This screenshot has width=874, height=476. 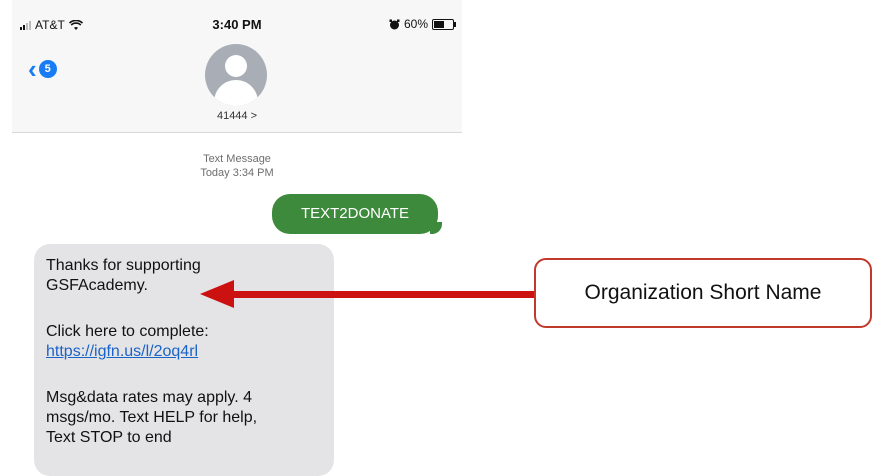 I want to click on back-button: ‹ 5, so click(x=42, y=69).